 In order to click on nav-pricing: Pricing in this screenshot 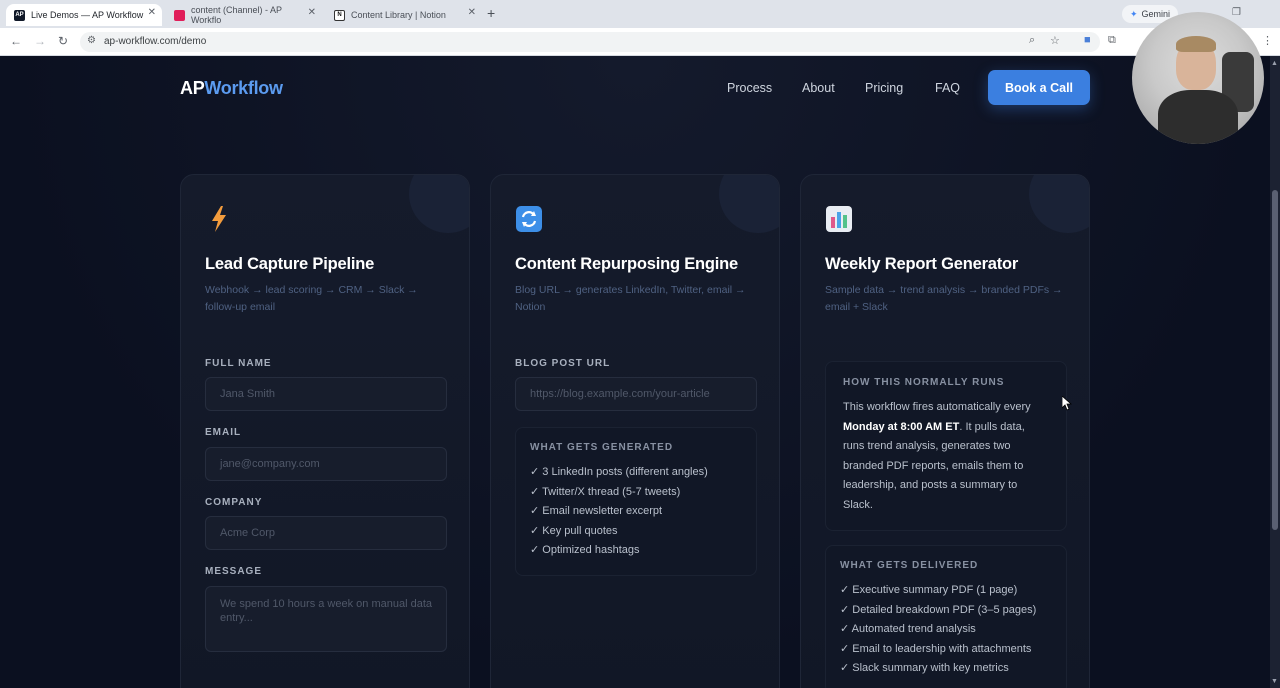, I will do `click(884, 88)`.